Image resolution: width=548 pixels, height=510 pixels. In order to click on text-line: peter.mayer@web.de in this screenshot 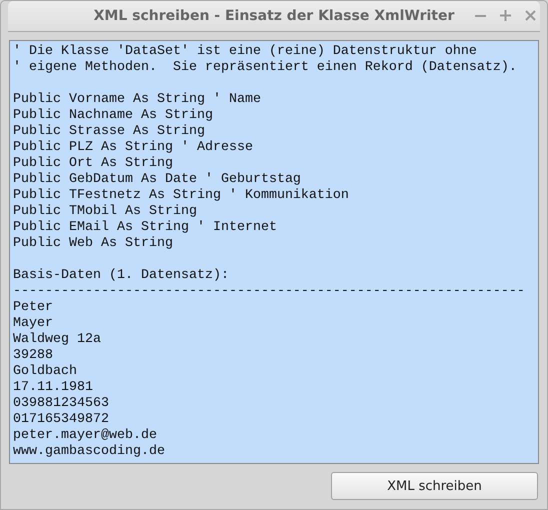, I will do `click(85, 436)`.